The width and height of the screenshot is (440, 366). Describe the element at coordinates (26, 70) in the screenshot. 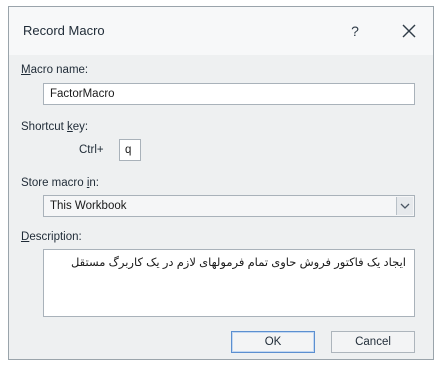

I see `macro-name-accel: M` at that location.